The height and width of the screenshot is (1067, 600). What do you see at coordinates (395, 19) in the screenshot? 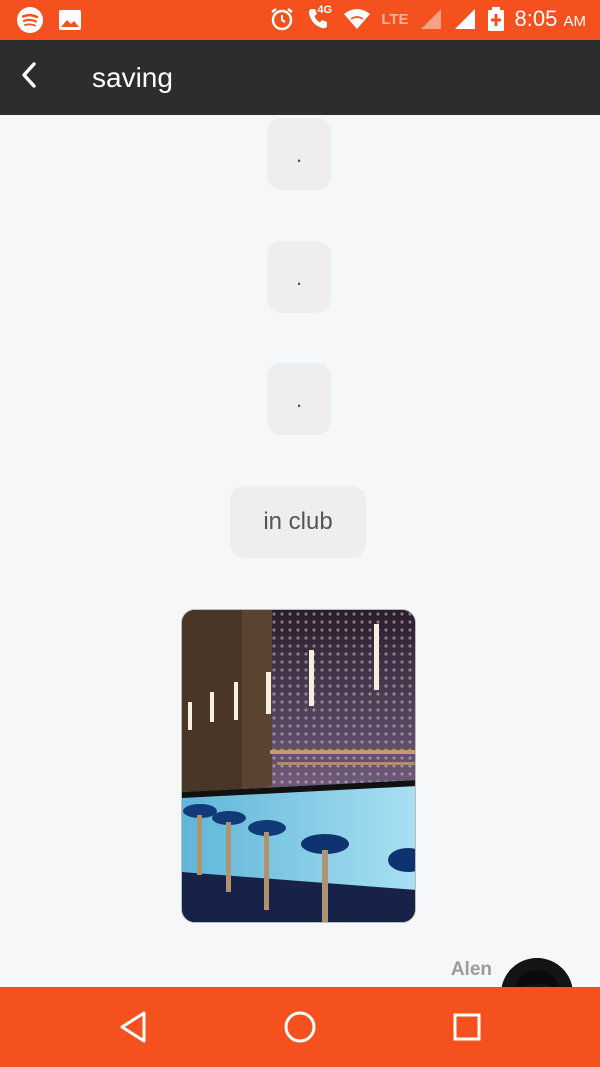
I see `lte-label: LTE` at bounding box center [395, 19].